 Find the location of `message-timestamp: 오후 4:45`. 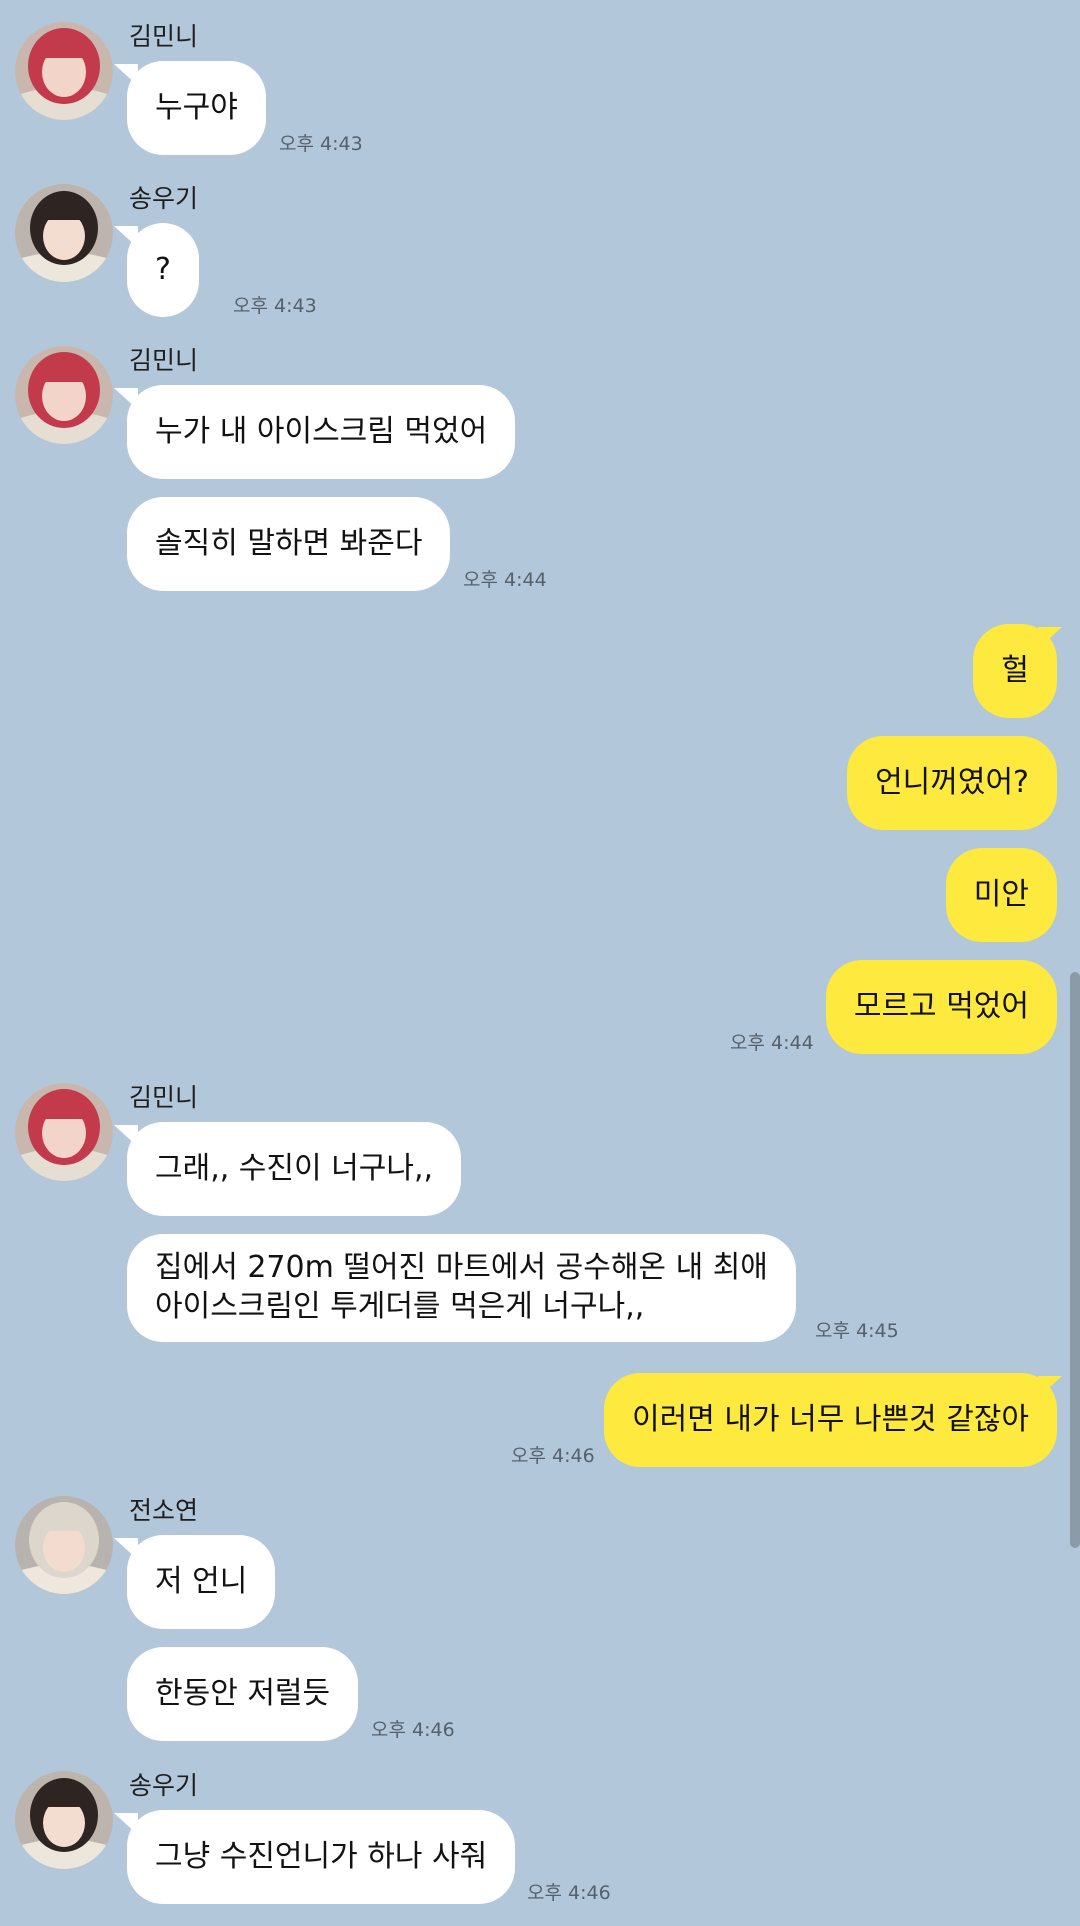

message-timestamp: 오후 4:45 is located at coordinates (857, 1331).